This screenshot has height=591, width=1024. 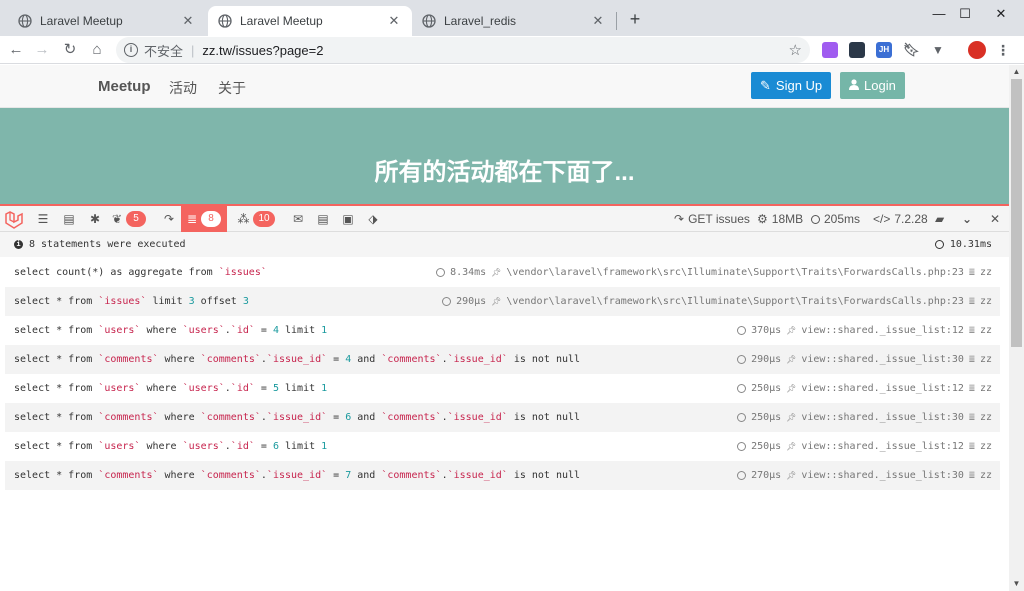 What do you see at coordinates (310, 21) in the screenshot?
I see `browser-tab-active: Laravel Meetup ✕` at bounding box center [310, 21].